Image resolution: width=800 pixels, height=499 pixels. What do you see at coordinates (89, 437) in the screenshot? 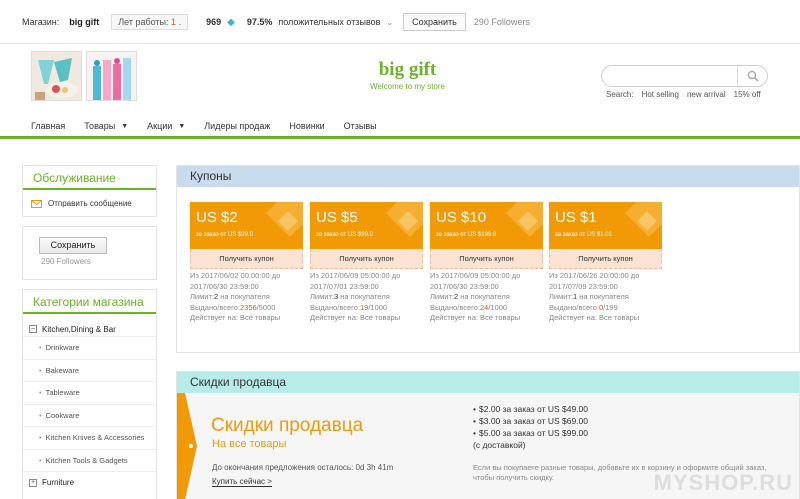
I see `subcategory-item: • Kitchen Knives & Accessories` at bounding box center [89, 437].